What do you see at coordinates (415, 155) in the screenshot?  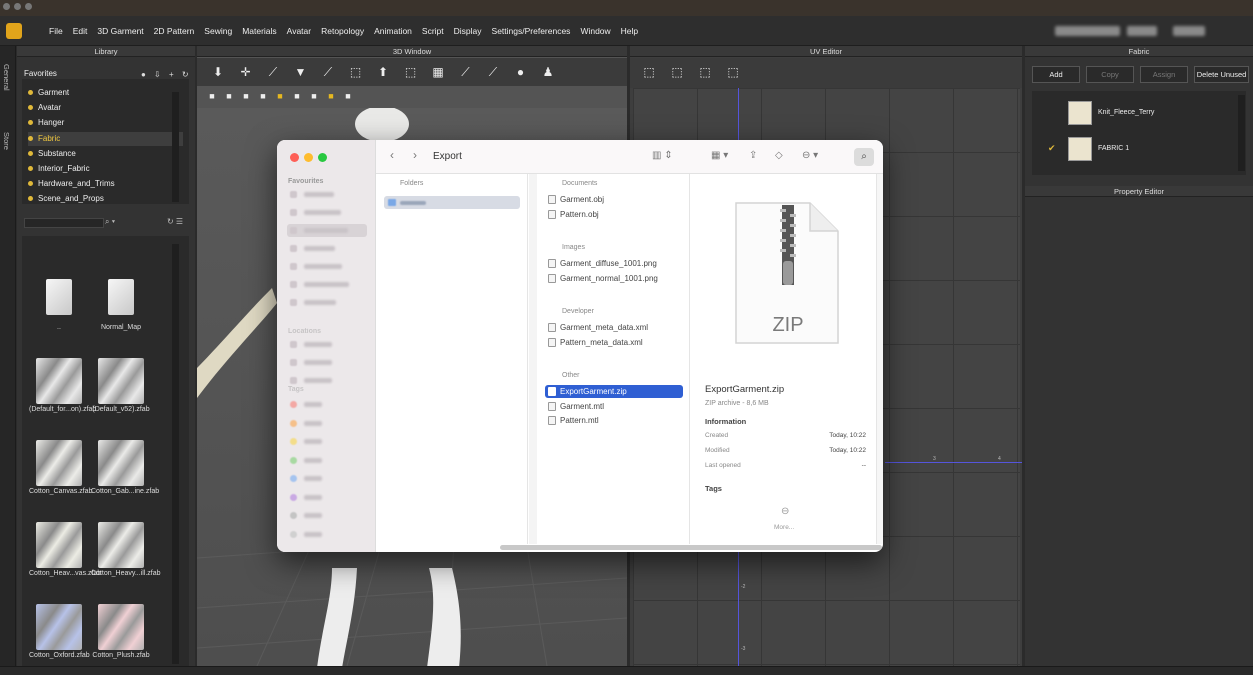 I see `forward-icon: ›` at bounding box center [415, 155].